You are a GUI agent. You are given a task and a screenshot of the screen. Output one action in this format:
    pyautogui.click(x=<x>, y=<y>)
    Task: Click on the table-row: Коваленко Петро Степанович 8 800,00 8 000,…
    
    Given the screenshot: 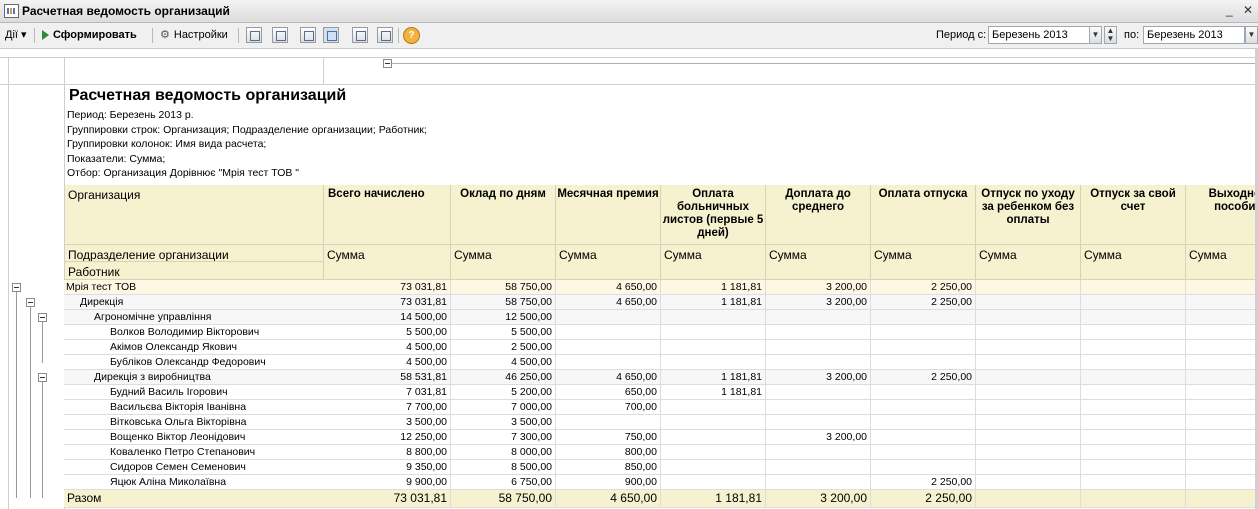 What is the action you would take?
    pyautogui.click(x=661, y=452)
    